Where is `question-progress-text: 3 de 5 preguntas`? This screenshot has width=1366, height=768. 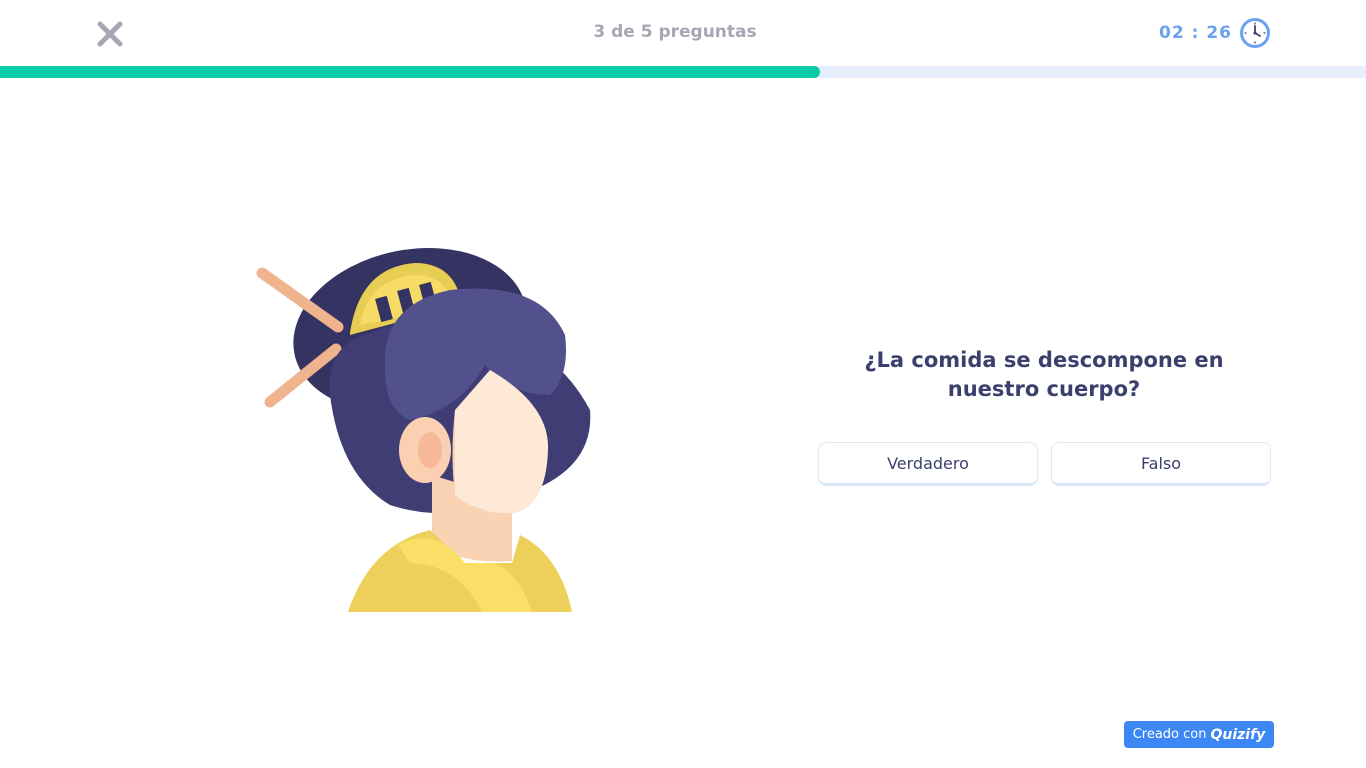
question-progress-text: 3 de 5 preguntas is located at coordinates (675, 32).